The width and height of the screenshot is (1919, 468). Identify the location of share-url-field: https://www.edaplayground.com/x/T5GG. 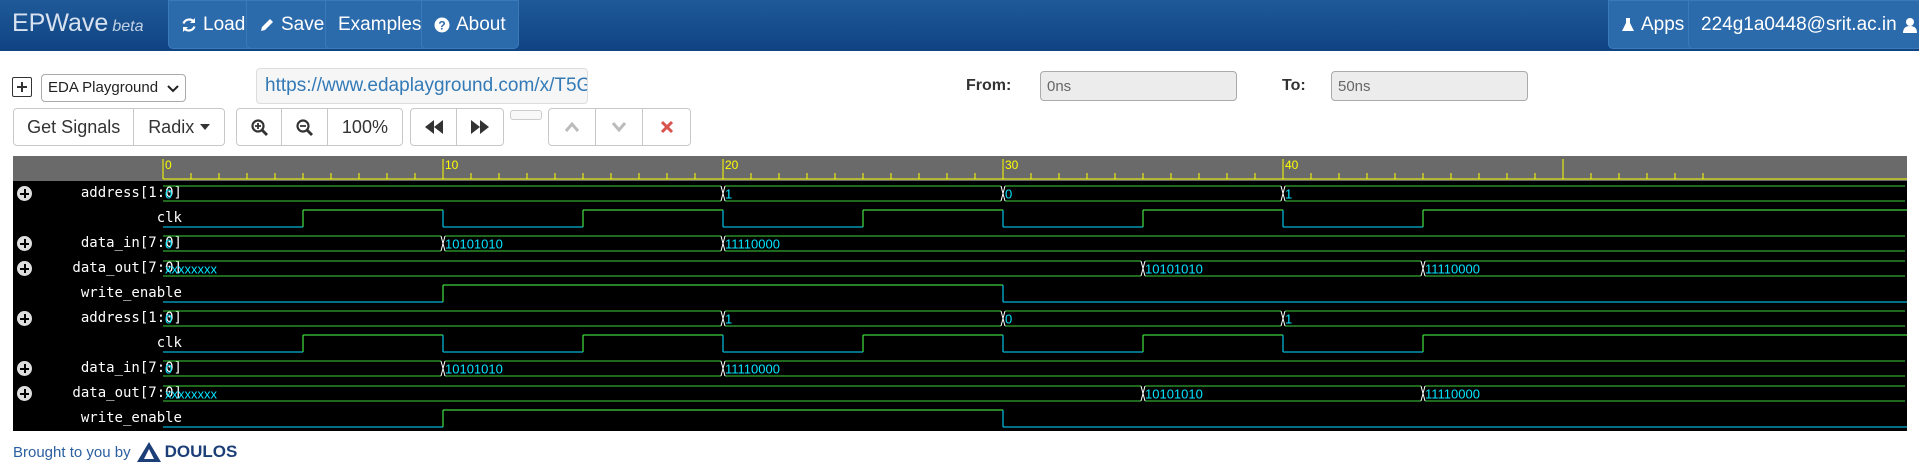
(422, 86).